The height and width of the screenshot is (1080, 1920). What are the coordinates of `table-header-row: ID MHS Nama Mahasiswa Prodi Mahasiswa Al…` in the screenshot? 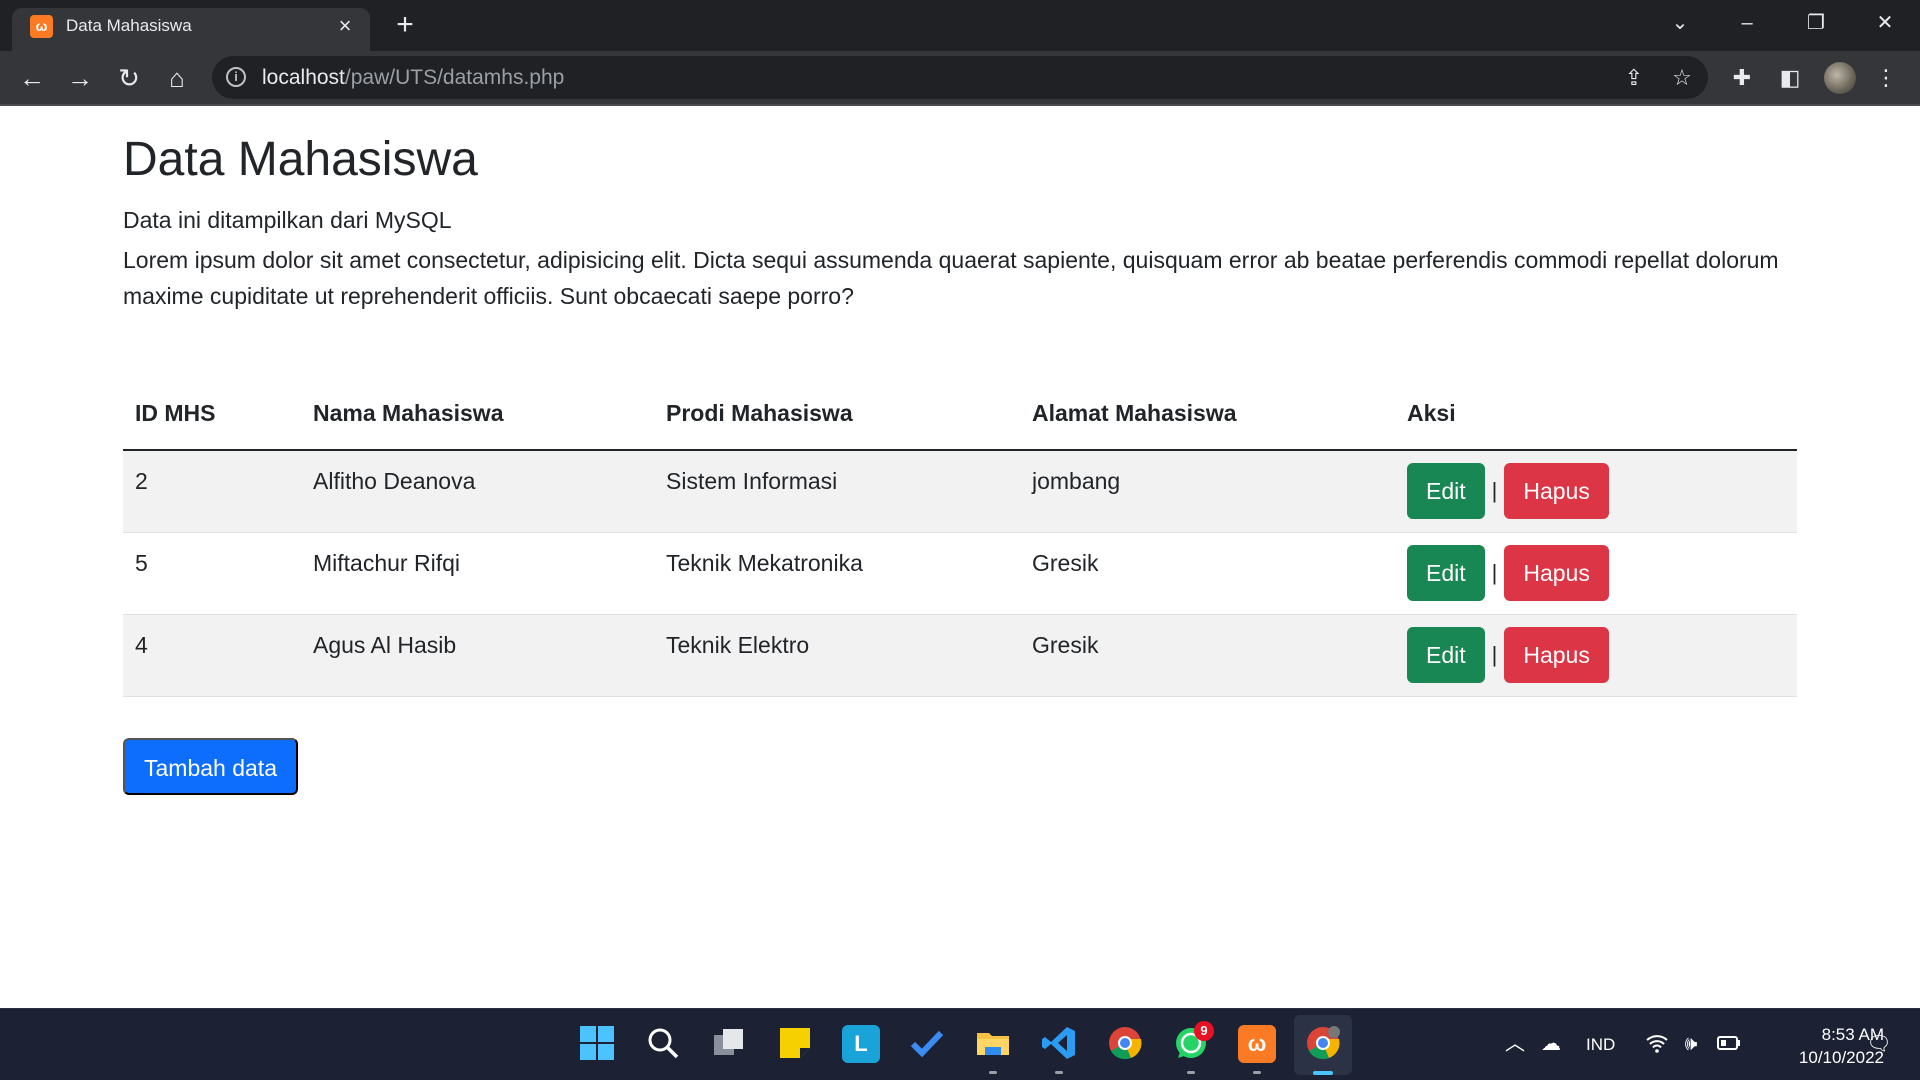 It's located at (960, 414).